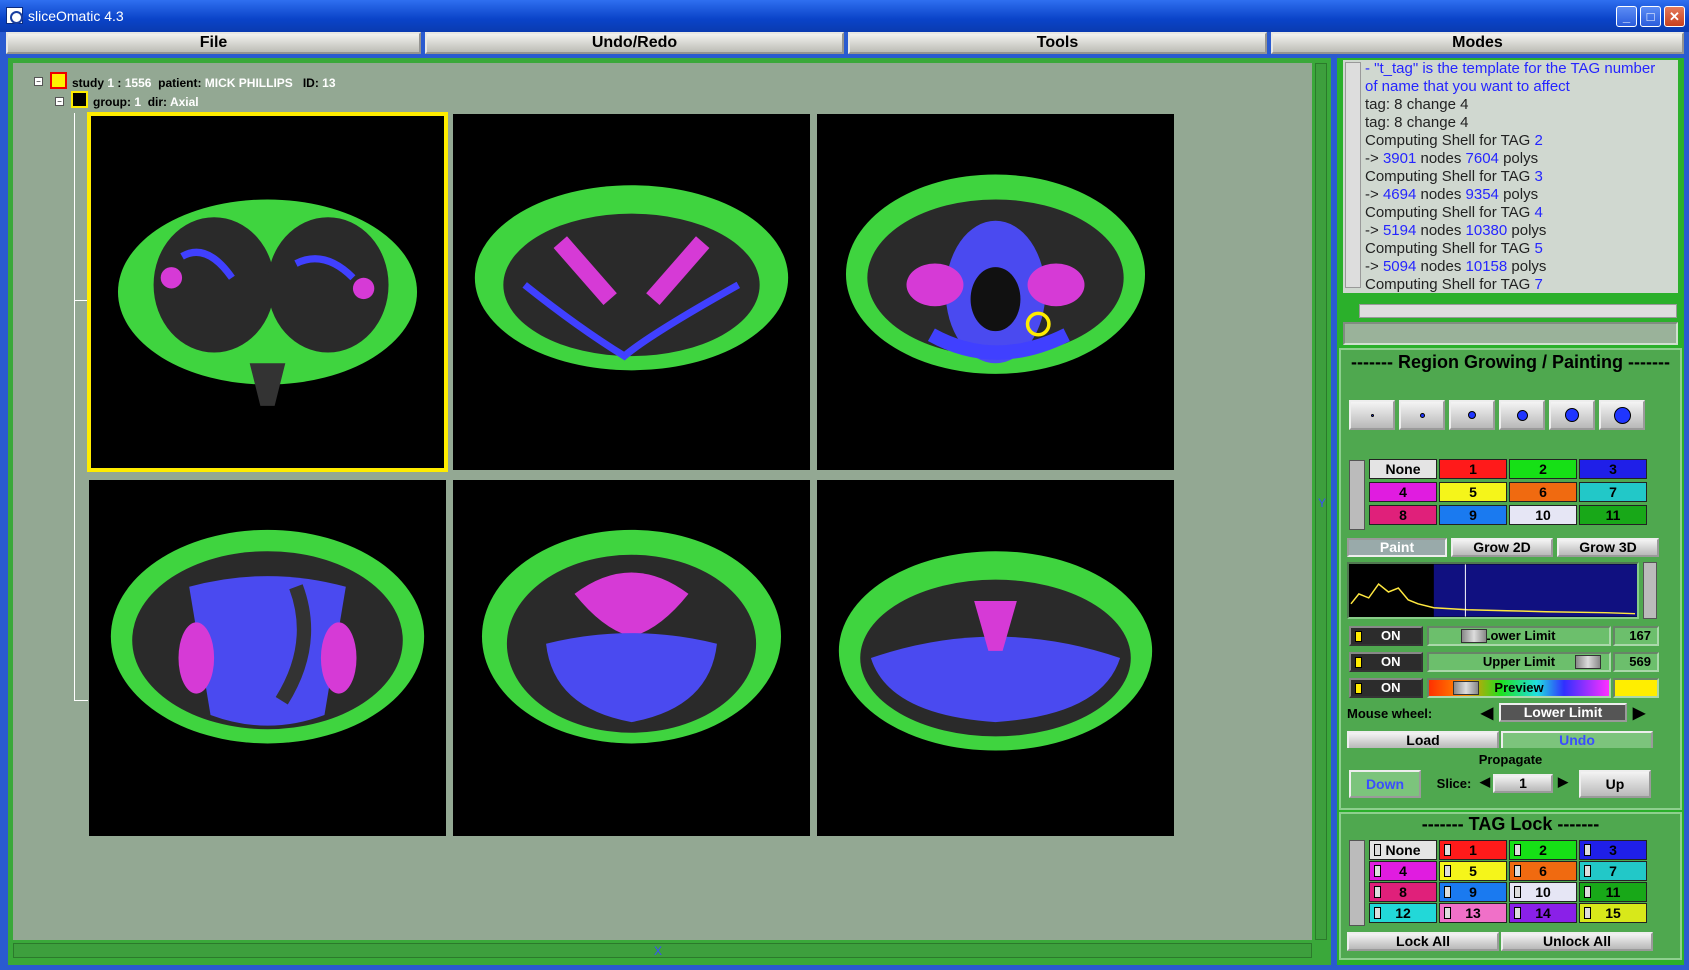 The width and height of the screenshot is (1689, 970). Describe the element at coordinates (1518, 311) in the screenshot. I see `log-horizontal-scrollbar` at that location.